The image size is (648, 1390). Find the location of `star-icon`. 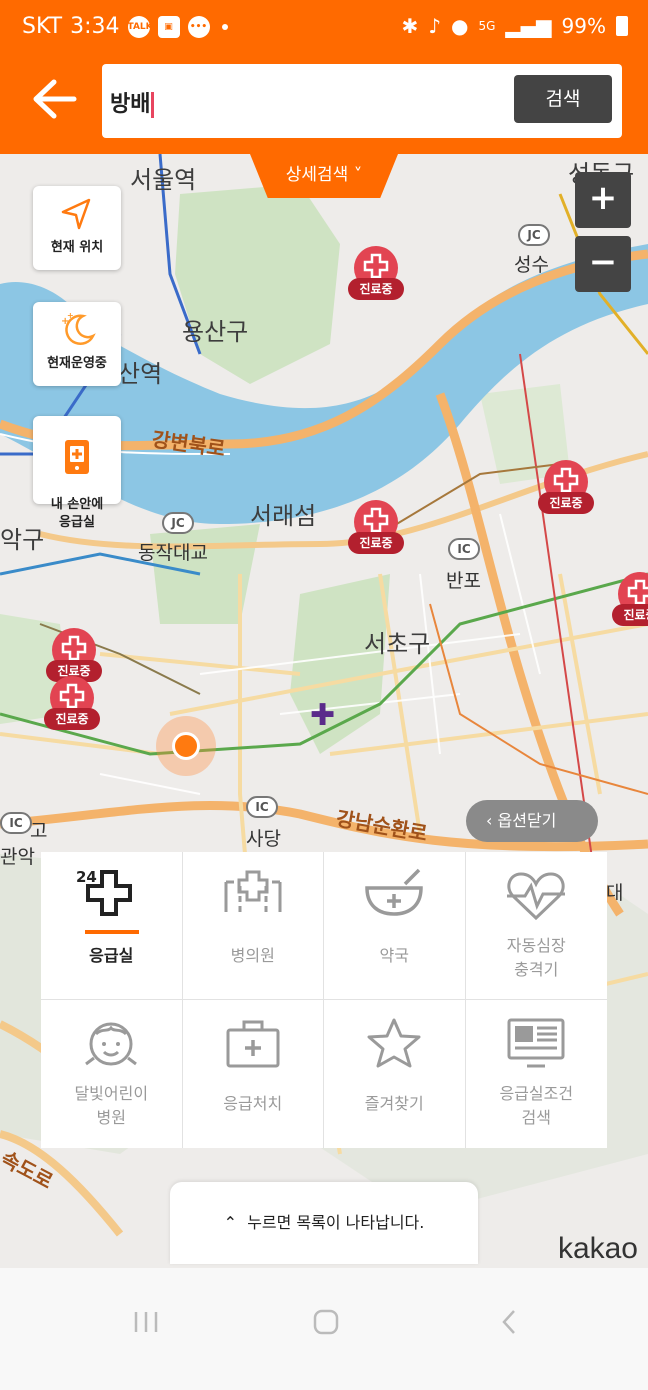

star-icon is located at coordinates (394, 1043).